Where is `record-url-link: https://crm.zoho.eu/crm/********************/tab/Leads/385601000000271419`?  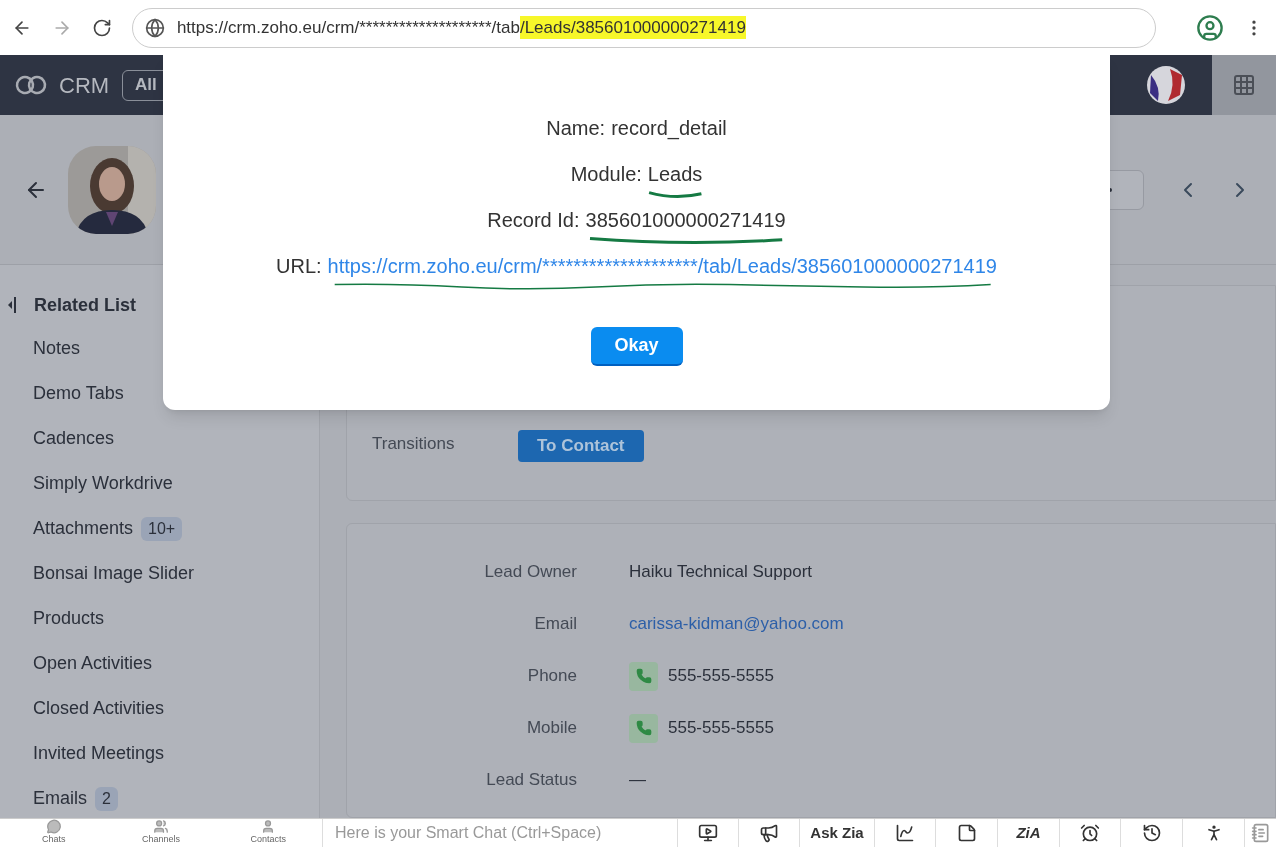 record-url-link: https://crm.zoho.eu/crm/********************/tab/Leads/385601000000271419 is located at coordinates (662, 266).